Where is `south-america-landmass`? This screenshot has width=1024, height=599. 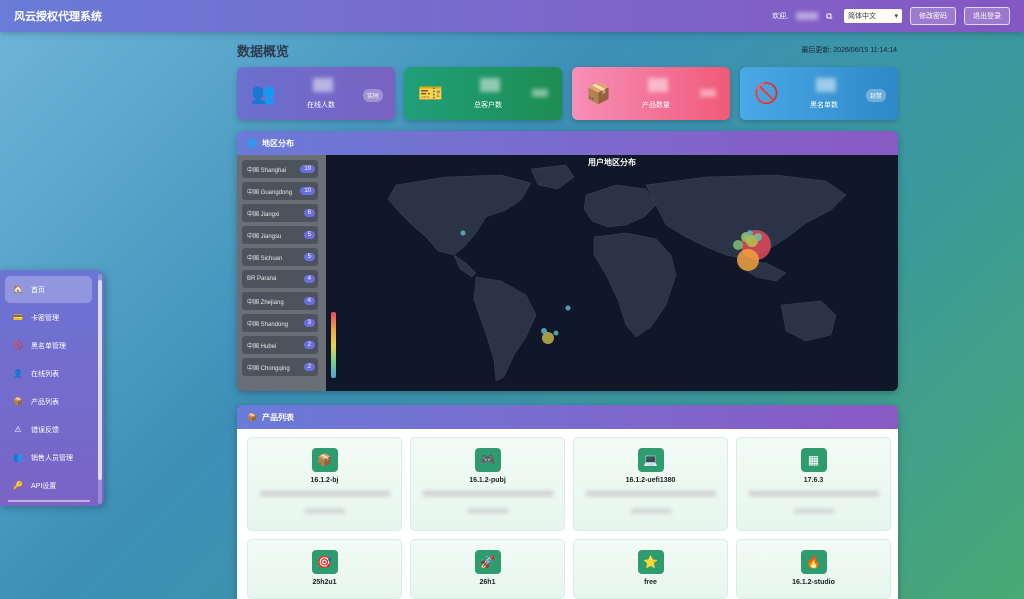 south-america-landmass is located at coordinates (505, 329).